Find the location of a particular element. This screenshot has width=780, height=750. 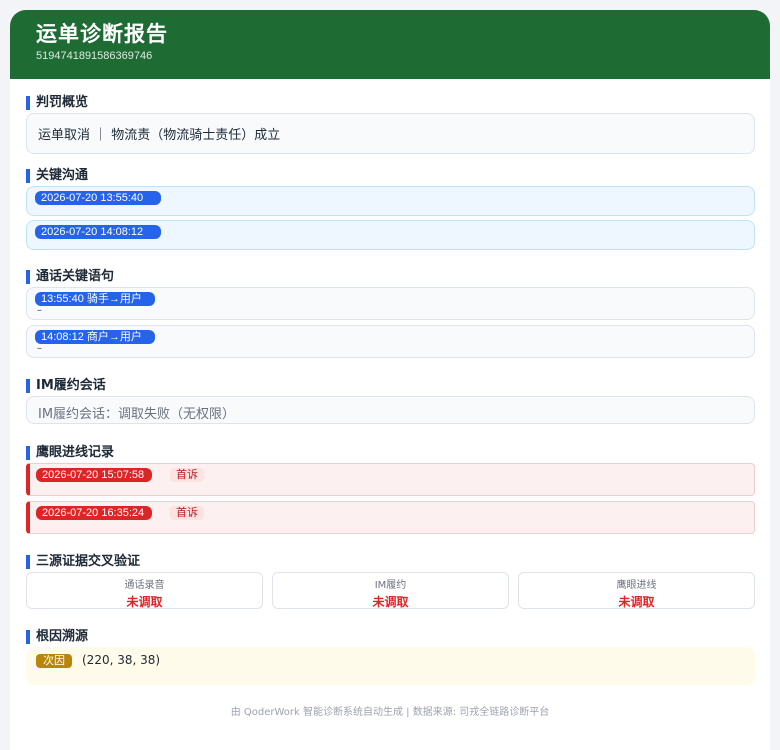

communication-time: 2026-07-20 13:55:40 is located at coordinates (98, 198).